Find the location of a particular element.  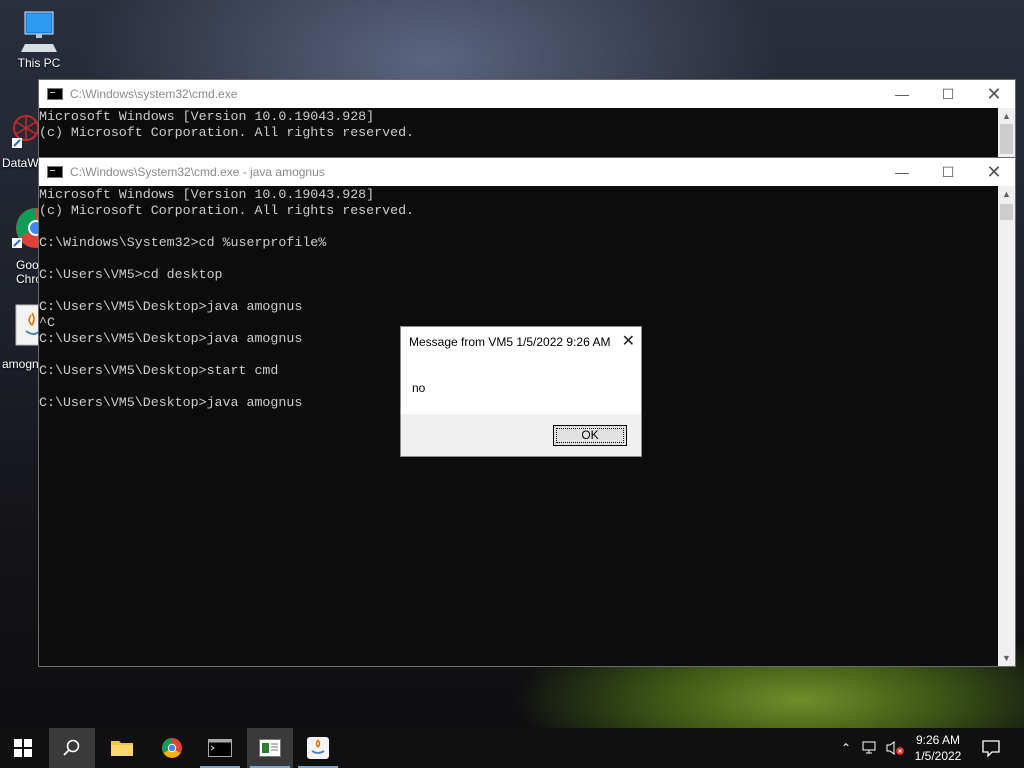

dialog-title: Message from VM5 1/5/2022 9:26 AM is located at coordinates (510, 342).